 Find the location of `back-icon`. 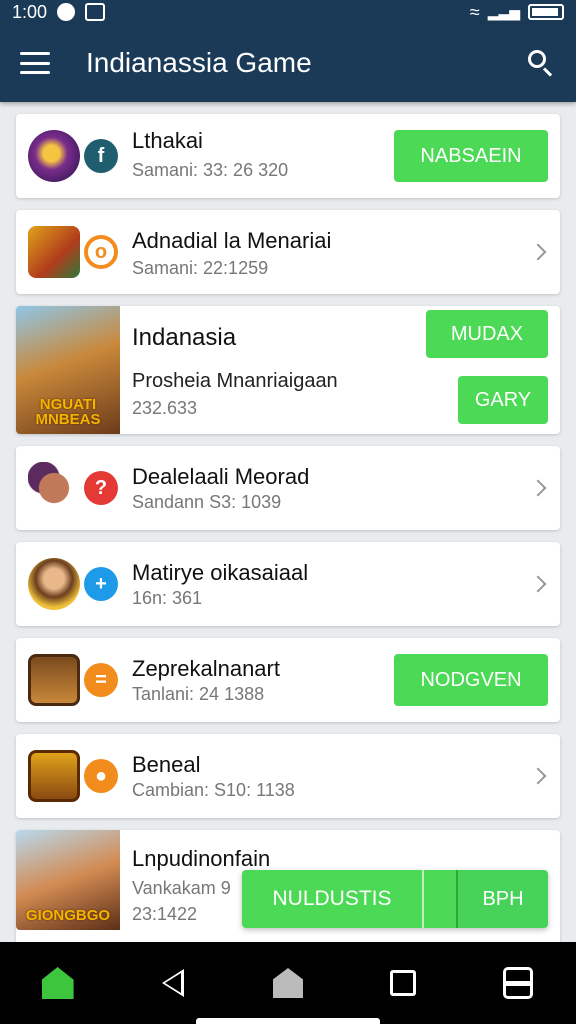

back-icon is located at coordinates (173, 983).